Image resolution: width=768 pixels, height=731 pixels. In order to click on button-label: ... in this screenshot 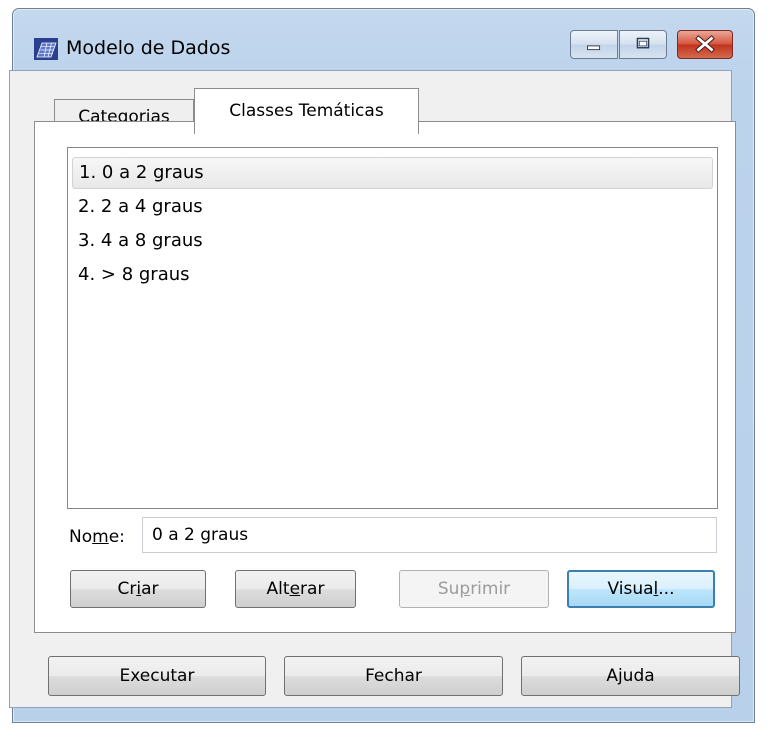, I will do `click(666, 589)`.